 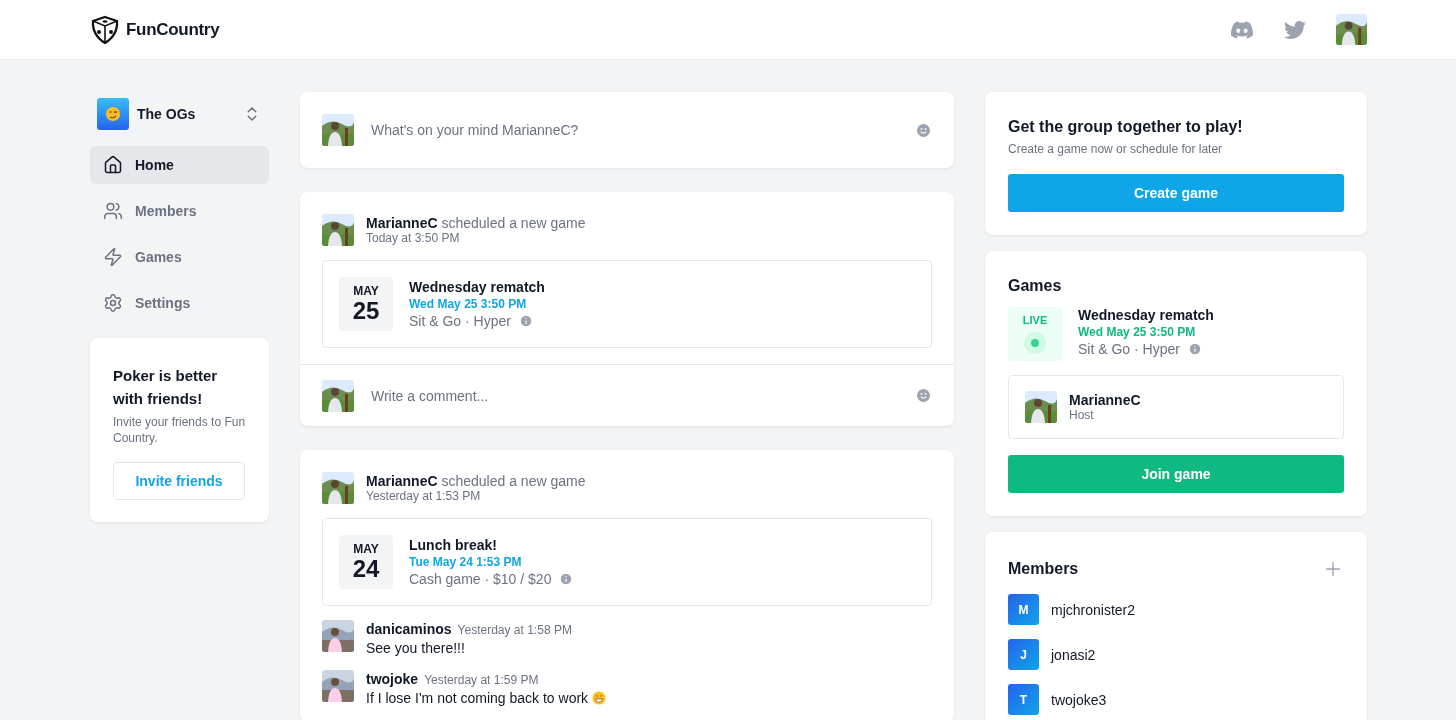 What do you see at coordinates (105, 29) in the screenshot?
I see `logo-icon` at bounding box center [105, 29].